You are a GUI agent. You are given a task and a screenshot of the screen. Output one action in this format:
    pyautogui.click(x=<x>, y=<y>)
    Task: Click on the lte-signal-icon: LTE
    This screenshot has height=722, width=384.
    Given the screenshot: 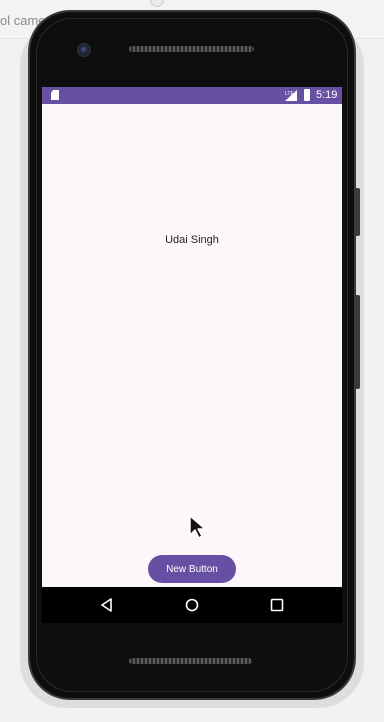 What is the action you would take?
    pyautogui.click(x=291, y=95)
    